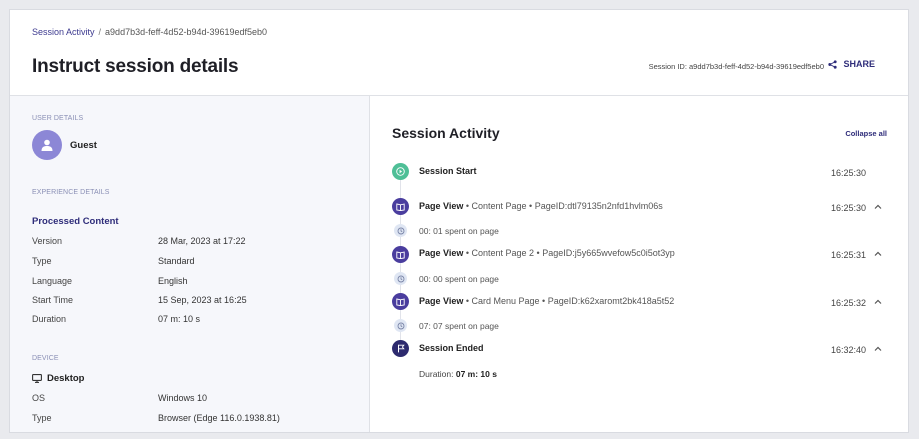 The image size is (919, 439). What do you see at coordinates (183, 398) in the screenshot?
I see `os-value: Windows 10` at bounding box center [183, 398].